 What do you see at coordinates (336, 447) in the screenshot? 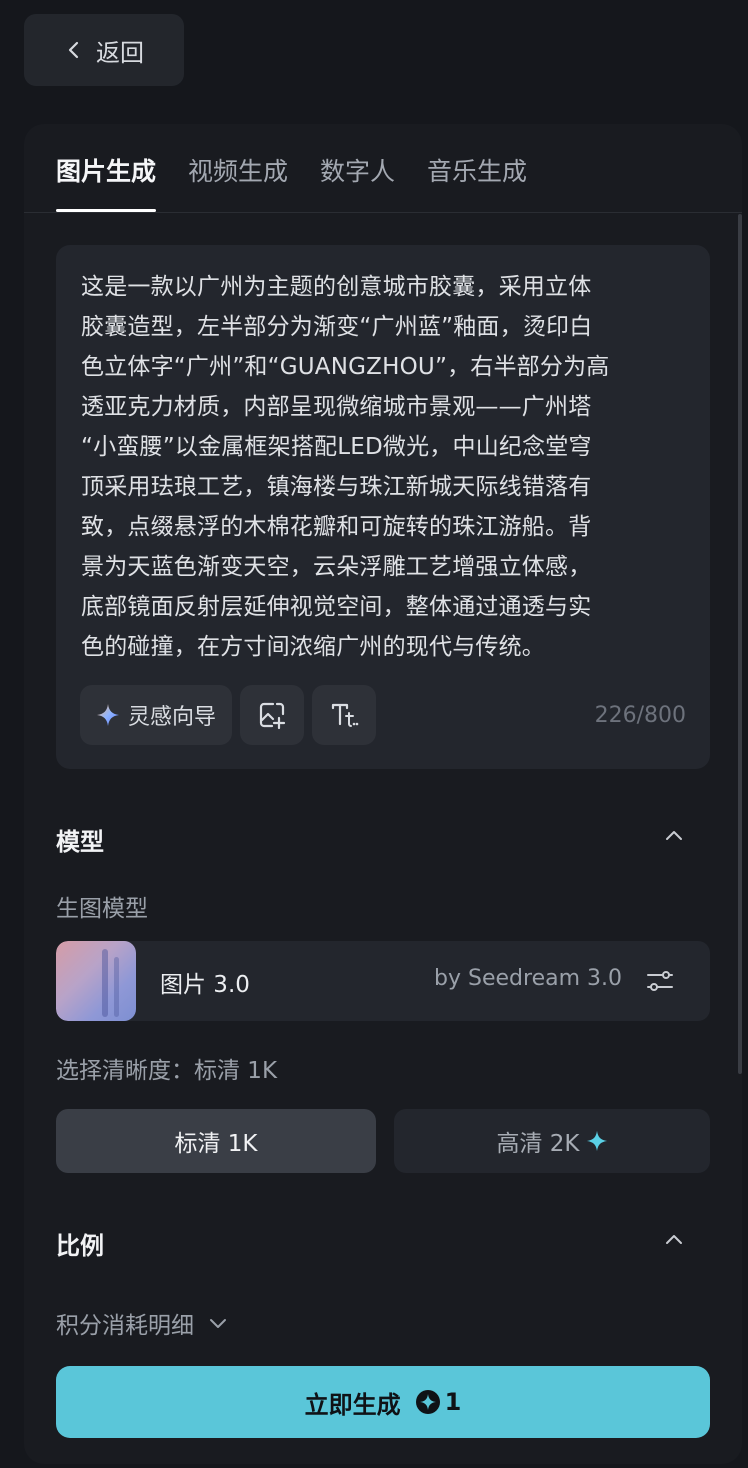
I see `prompt-line: “小蛮腰”以金属框架搭配LED微光，中山纪念堂穹` at bounding box center [336, 447].